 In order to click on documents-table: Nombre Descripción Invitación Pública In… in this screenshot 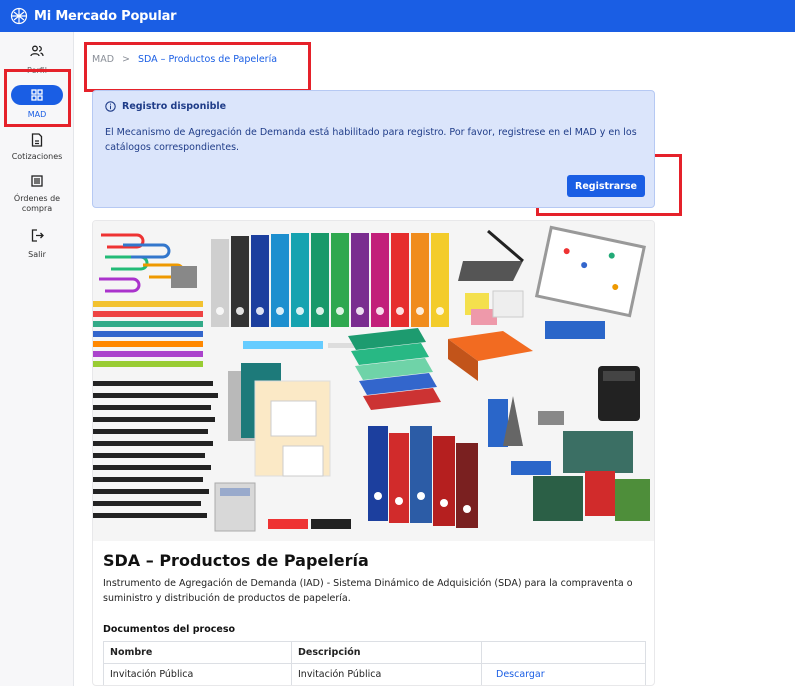, I will do `click(374, 663)`.